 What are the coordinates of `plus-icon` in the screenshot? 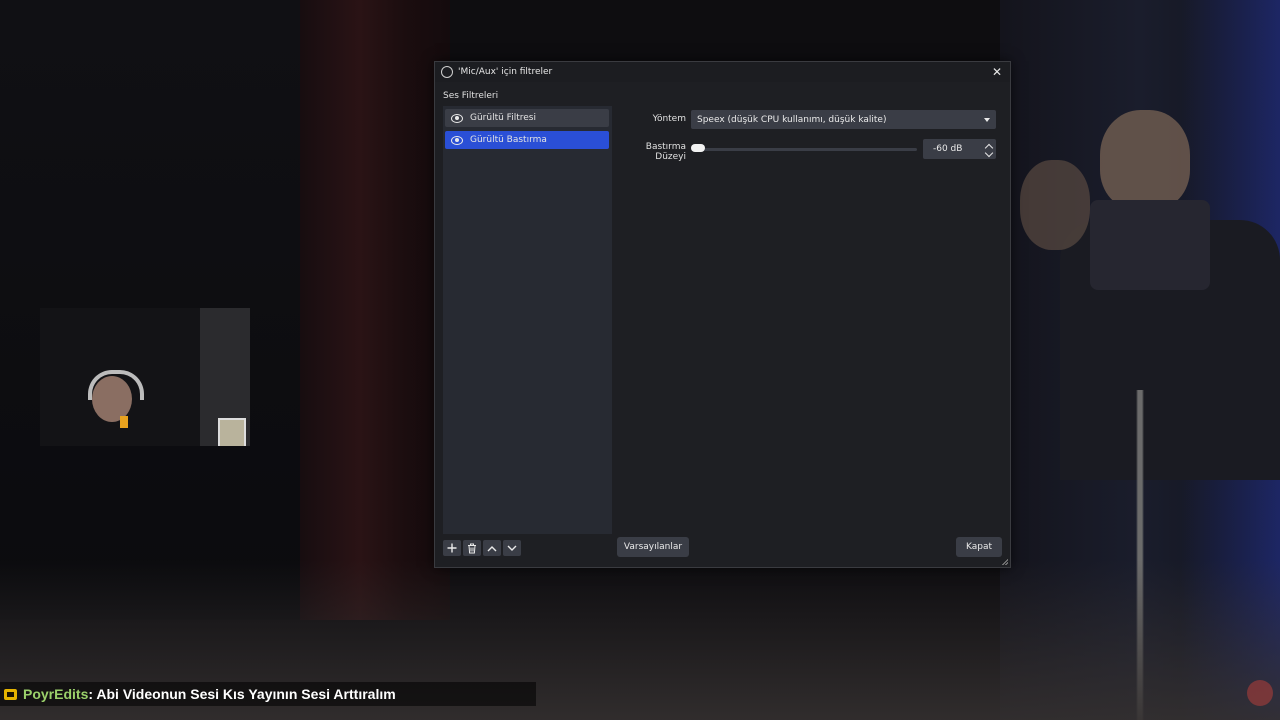 It's located at (452, 548).